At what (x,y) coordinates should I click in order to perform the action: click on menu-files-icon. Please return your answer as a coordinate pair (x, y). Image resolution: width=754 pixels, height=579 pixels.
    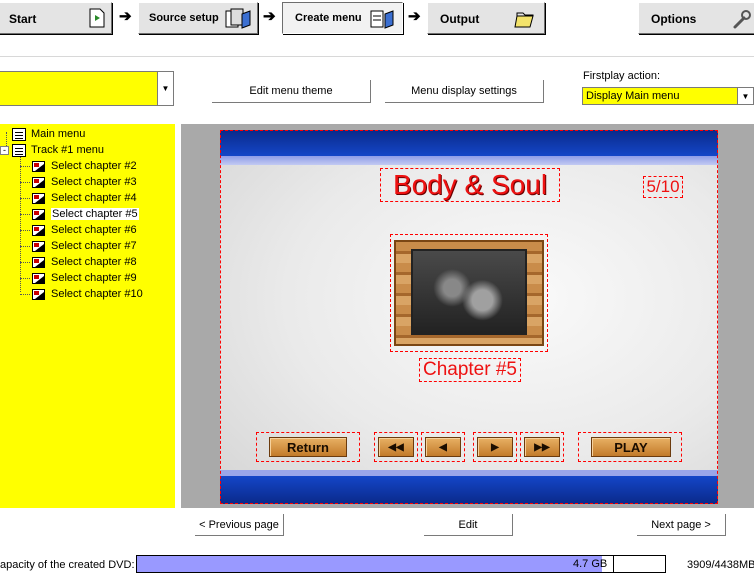
    Looking at the image, I should click on (382, 19).